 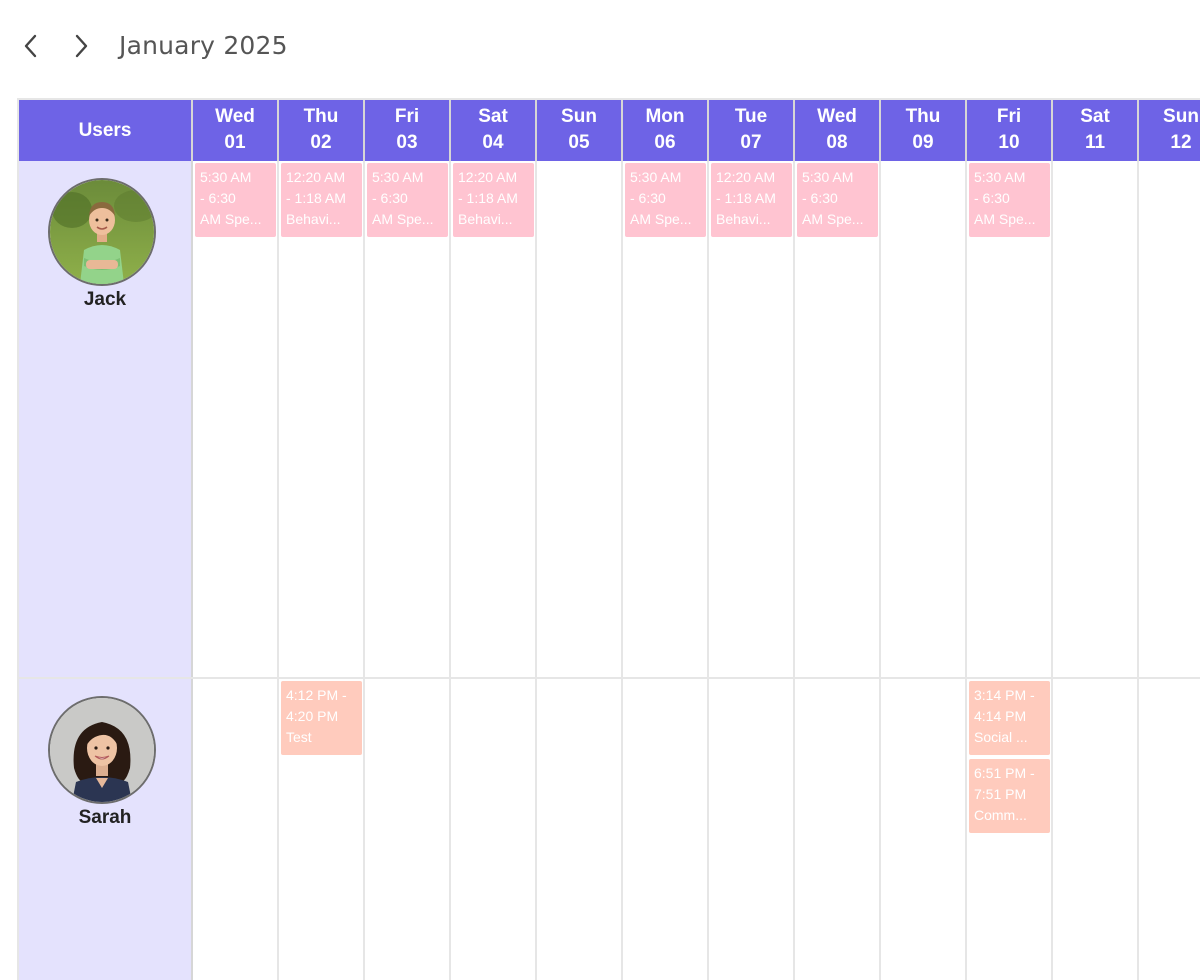 What do you see at coordinates (665, 142) in the screenshot?
I see `day-number: 06` at bounding box center [665, 142].